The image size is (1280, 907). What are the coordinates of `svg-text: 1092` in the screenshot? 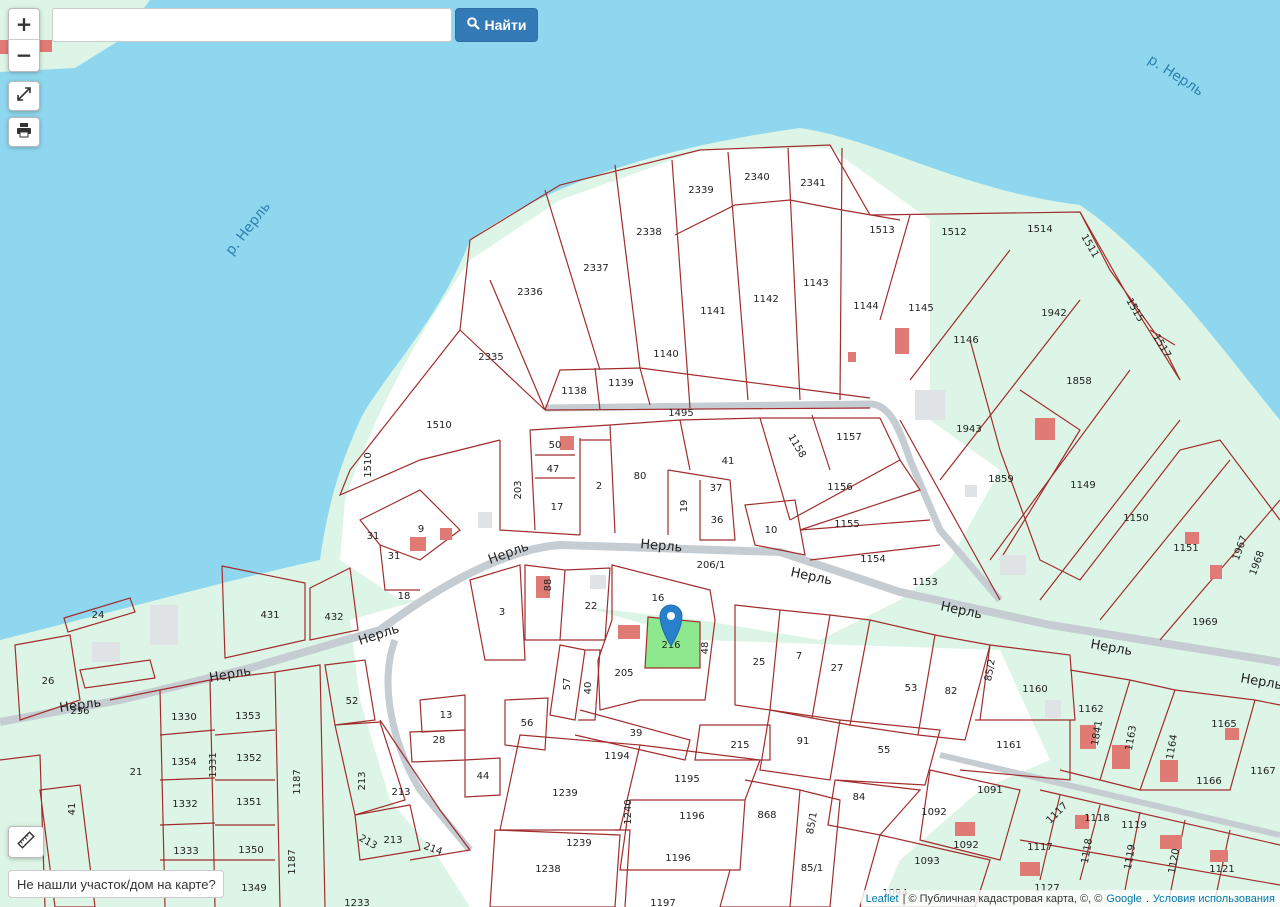 It's located at (965, 845).